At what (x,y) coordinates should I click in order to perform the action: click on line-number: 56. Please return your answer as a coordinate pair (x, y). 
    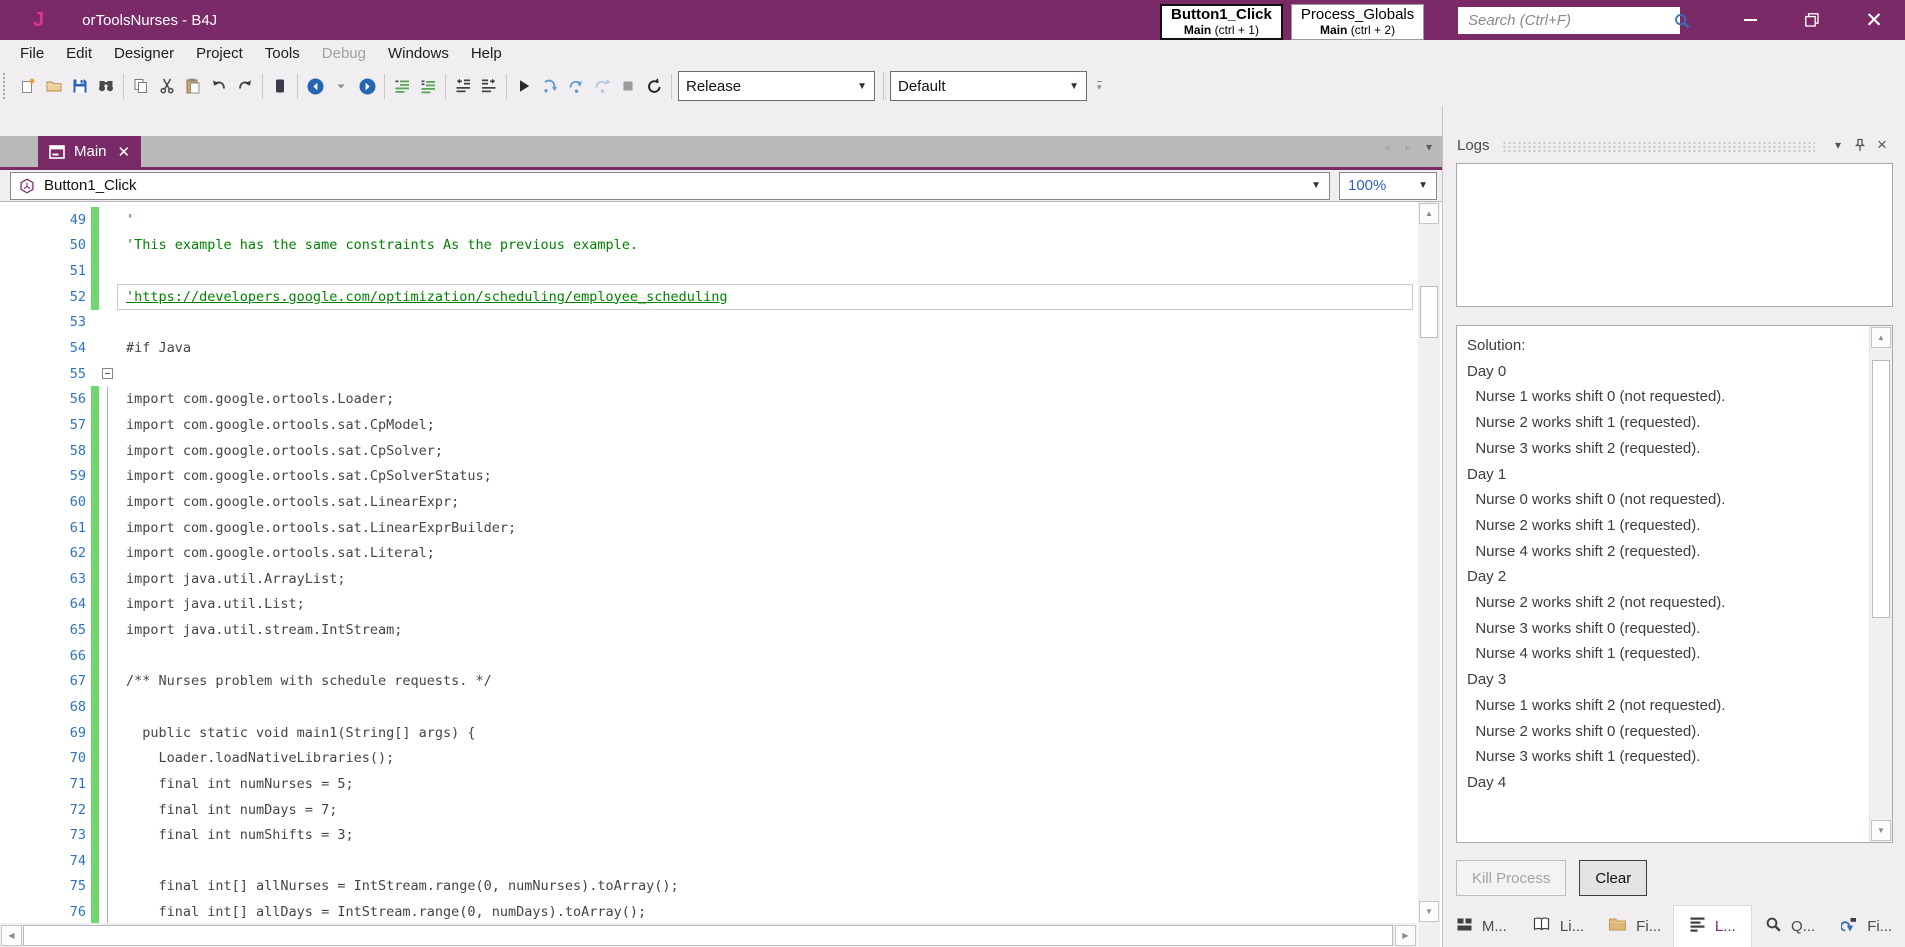
    Looking at the image, I should click on (45, 399).